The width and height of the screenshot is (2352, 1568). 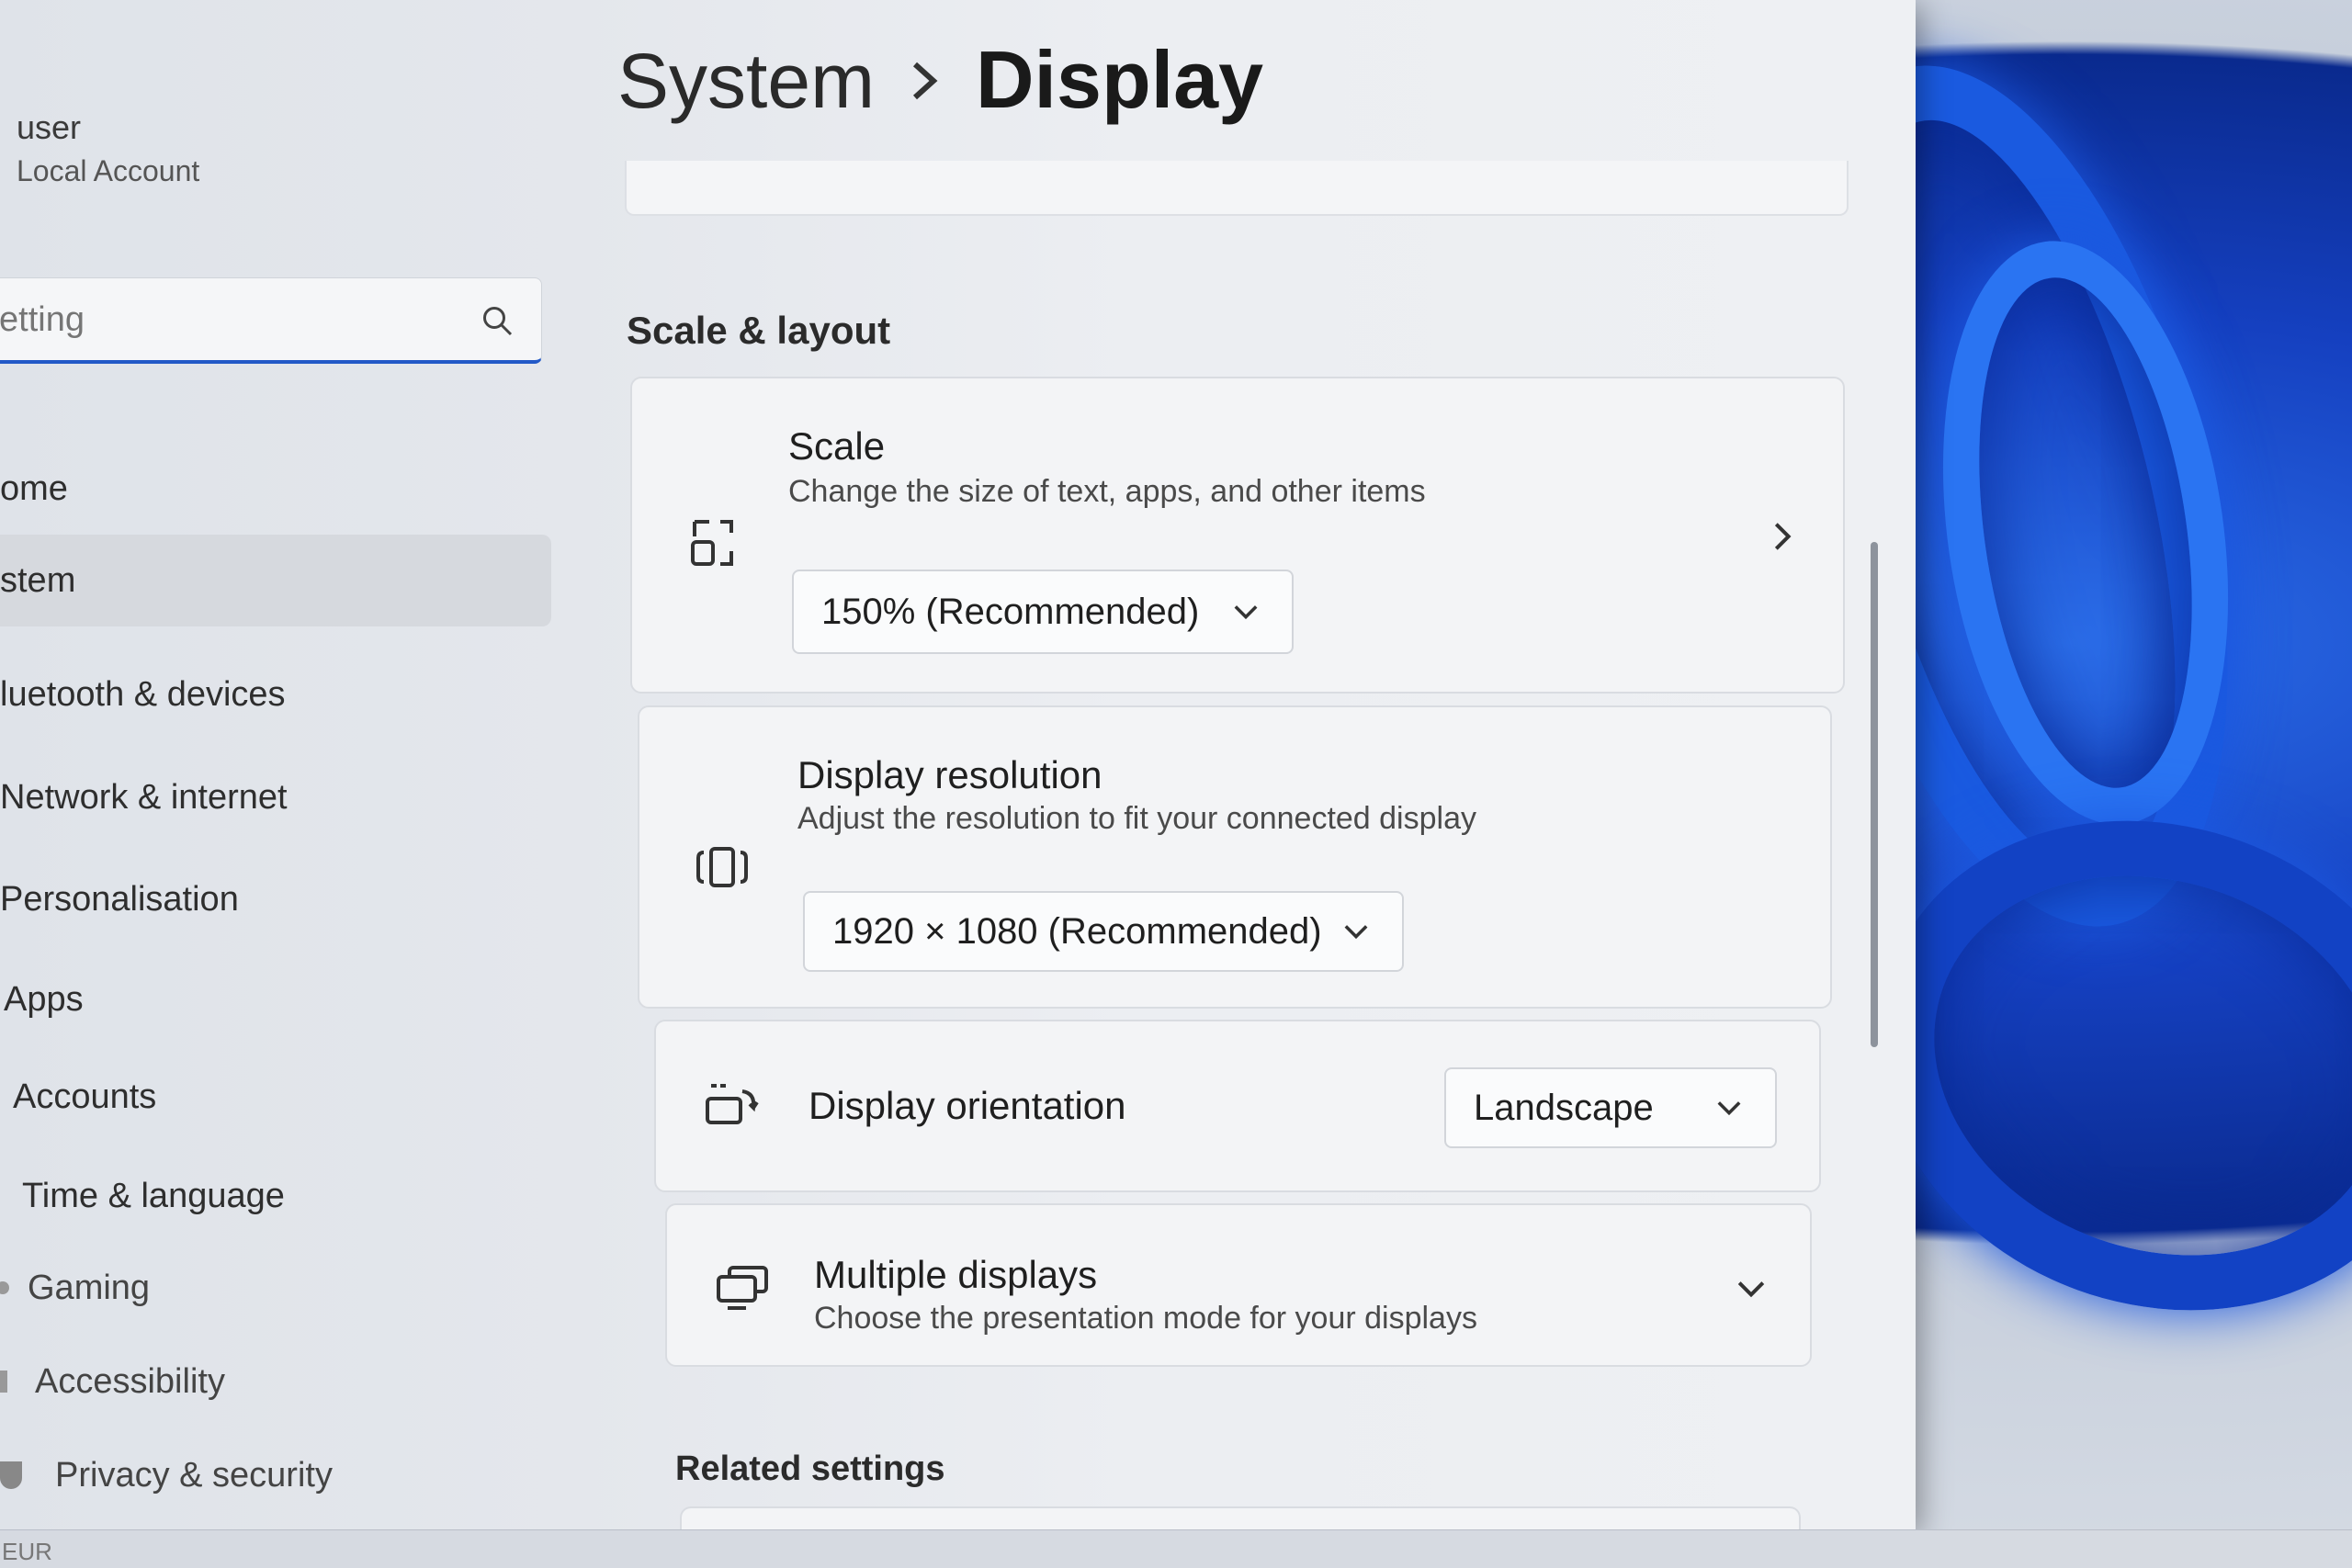 What do you see at coordinates (712, 543) in the screenshot?
I see `scale-icon` at bounding box center [712, 543].